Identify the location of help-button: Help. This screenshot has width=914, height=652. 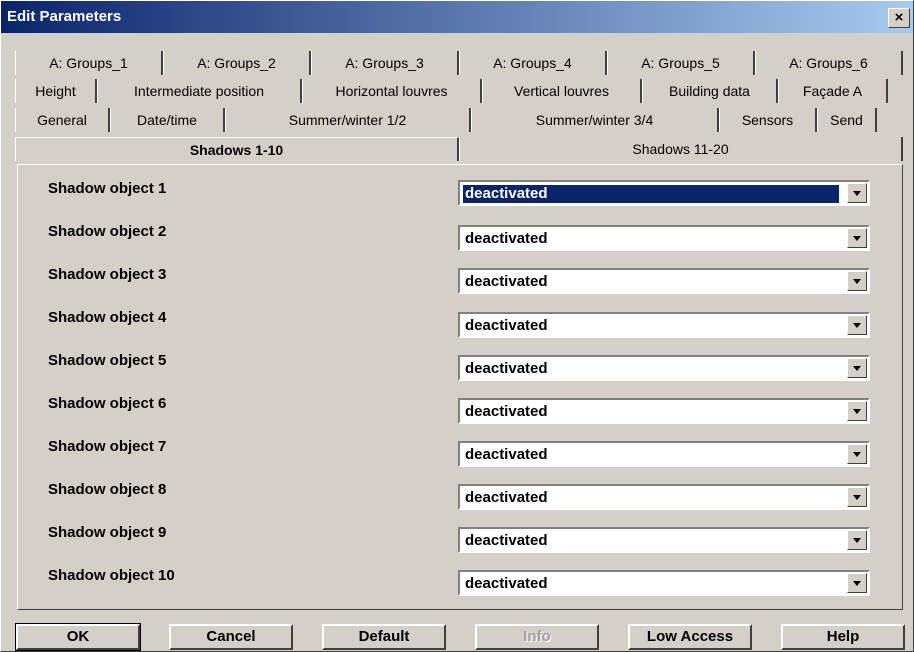
(843, 637).